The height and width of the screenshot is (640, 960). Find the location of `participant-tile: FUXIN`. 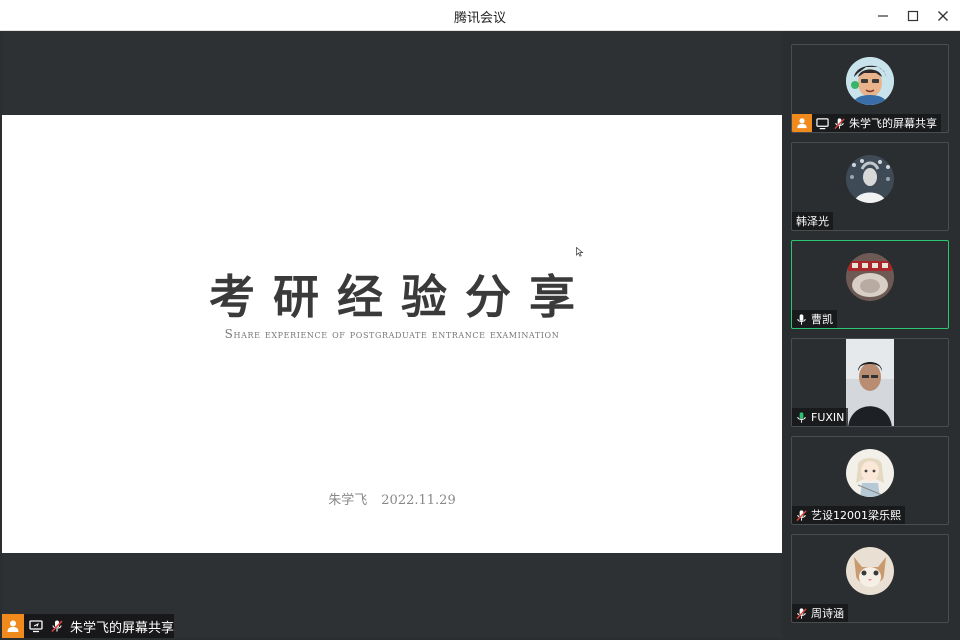

participant-tile: FUXIN is located at coordinates (870, 382).